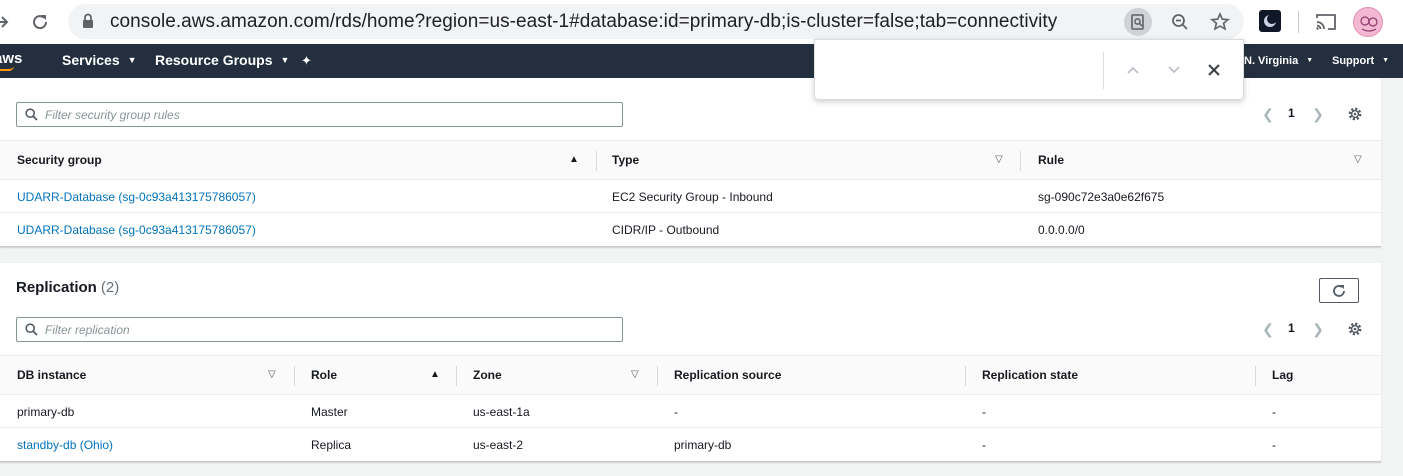 The image size is (1403, 476). Describe the element at coordinates (1278, 61) in the screenshot. I see `region-menu: N. Virginia ▼` at that location.